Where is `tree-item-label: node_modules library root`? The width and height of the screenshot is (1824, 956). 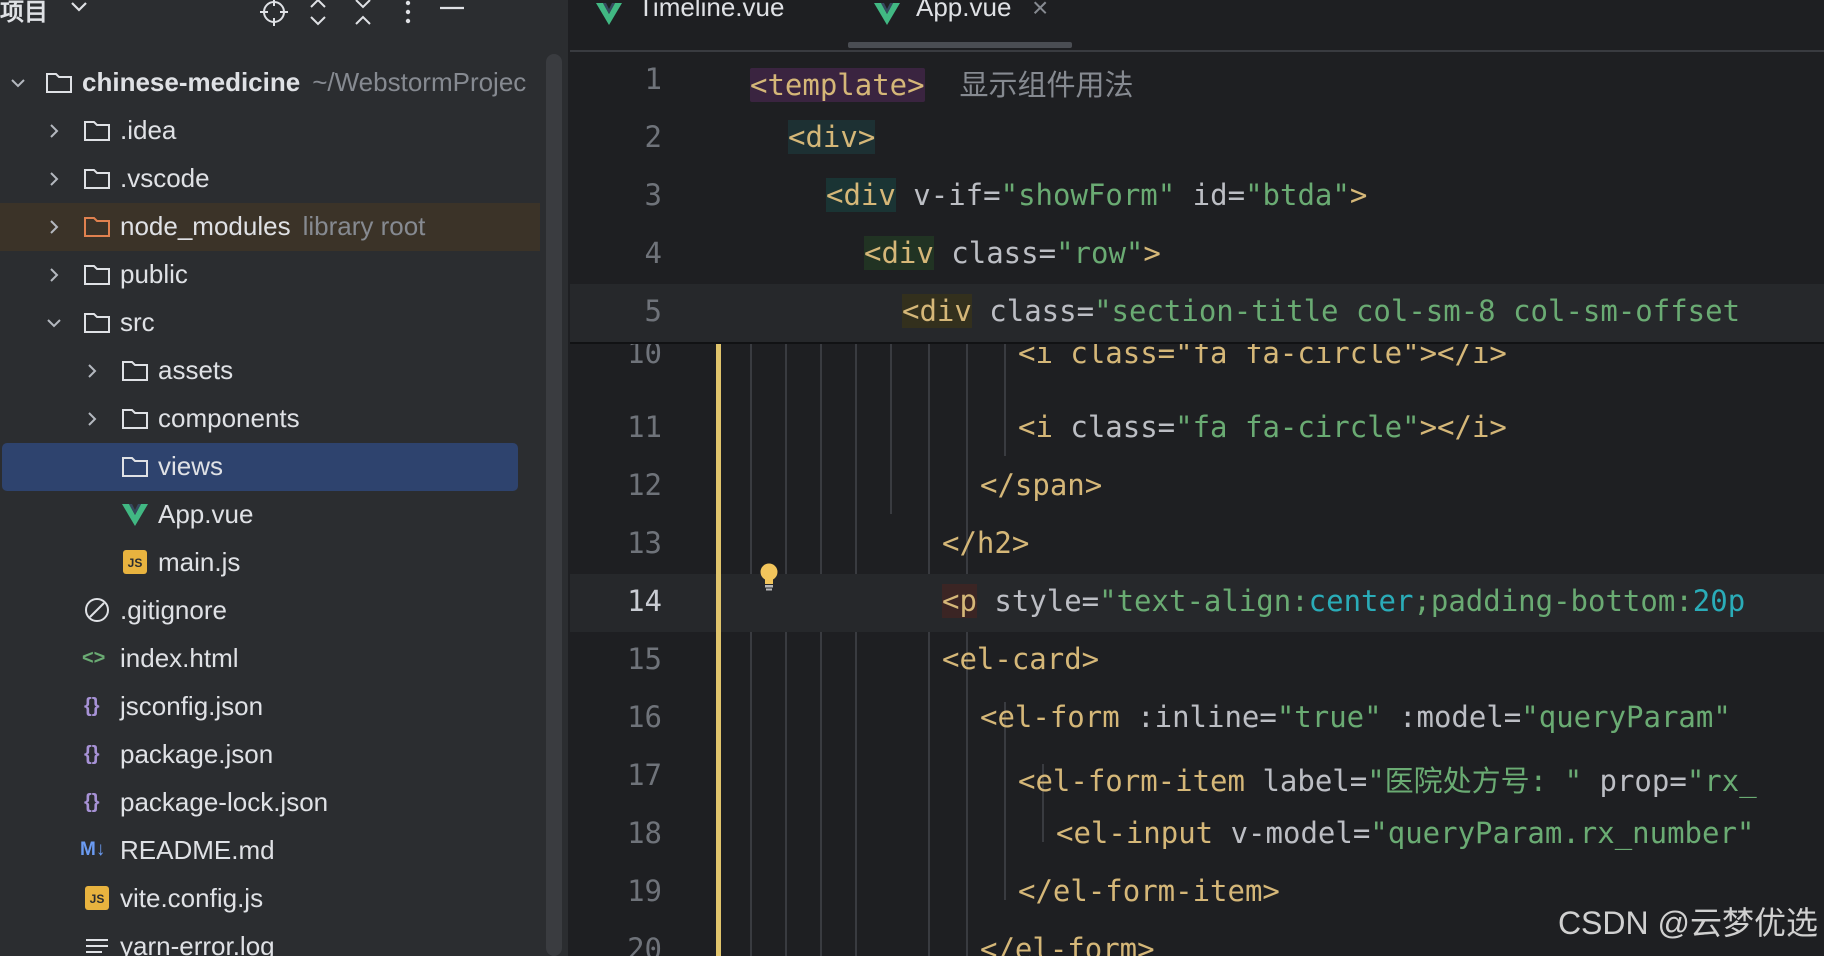
tree-item-label: node_modules library root is located at coordinates (273, 226).